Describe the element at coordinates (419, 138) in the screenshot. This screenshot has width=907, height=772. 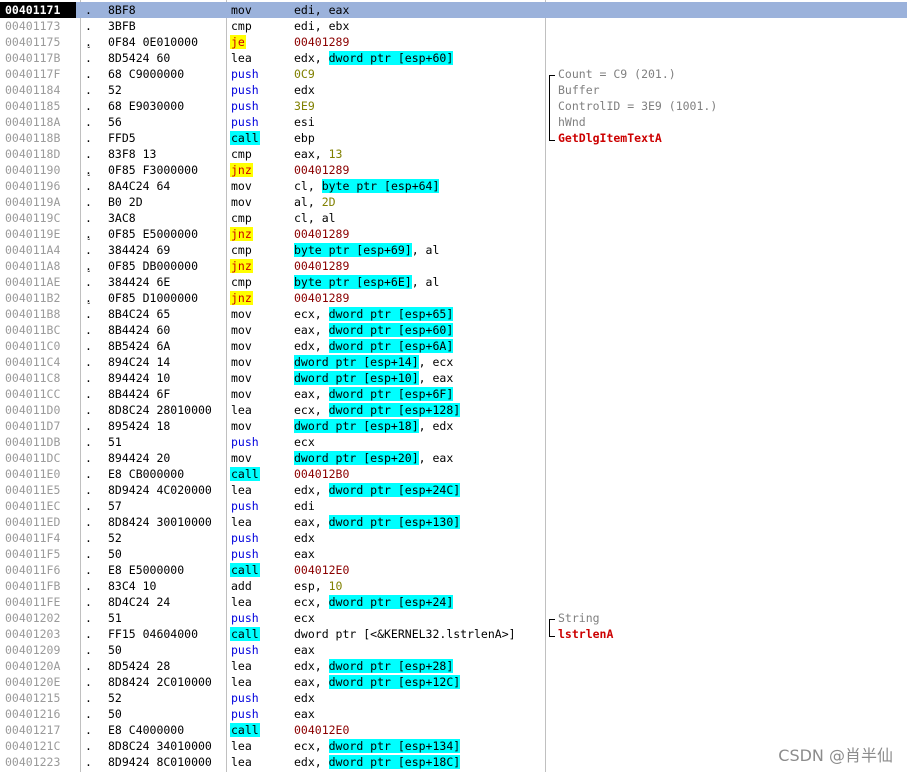
I see `operands-cell: ebp` at that location.